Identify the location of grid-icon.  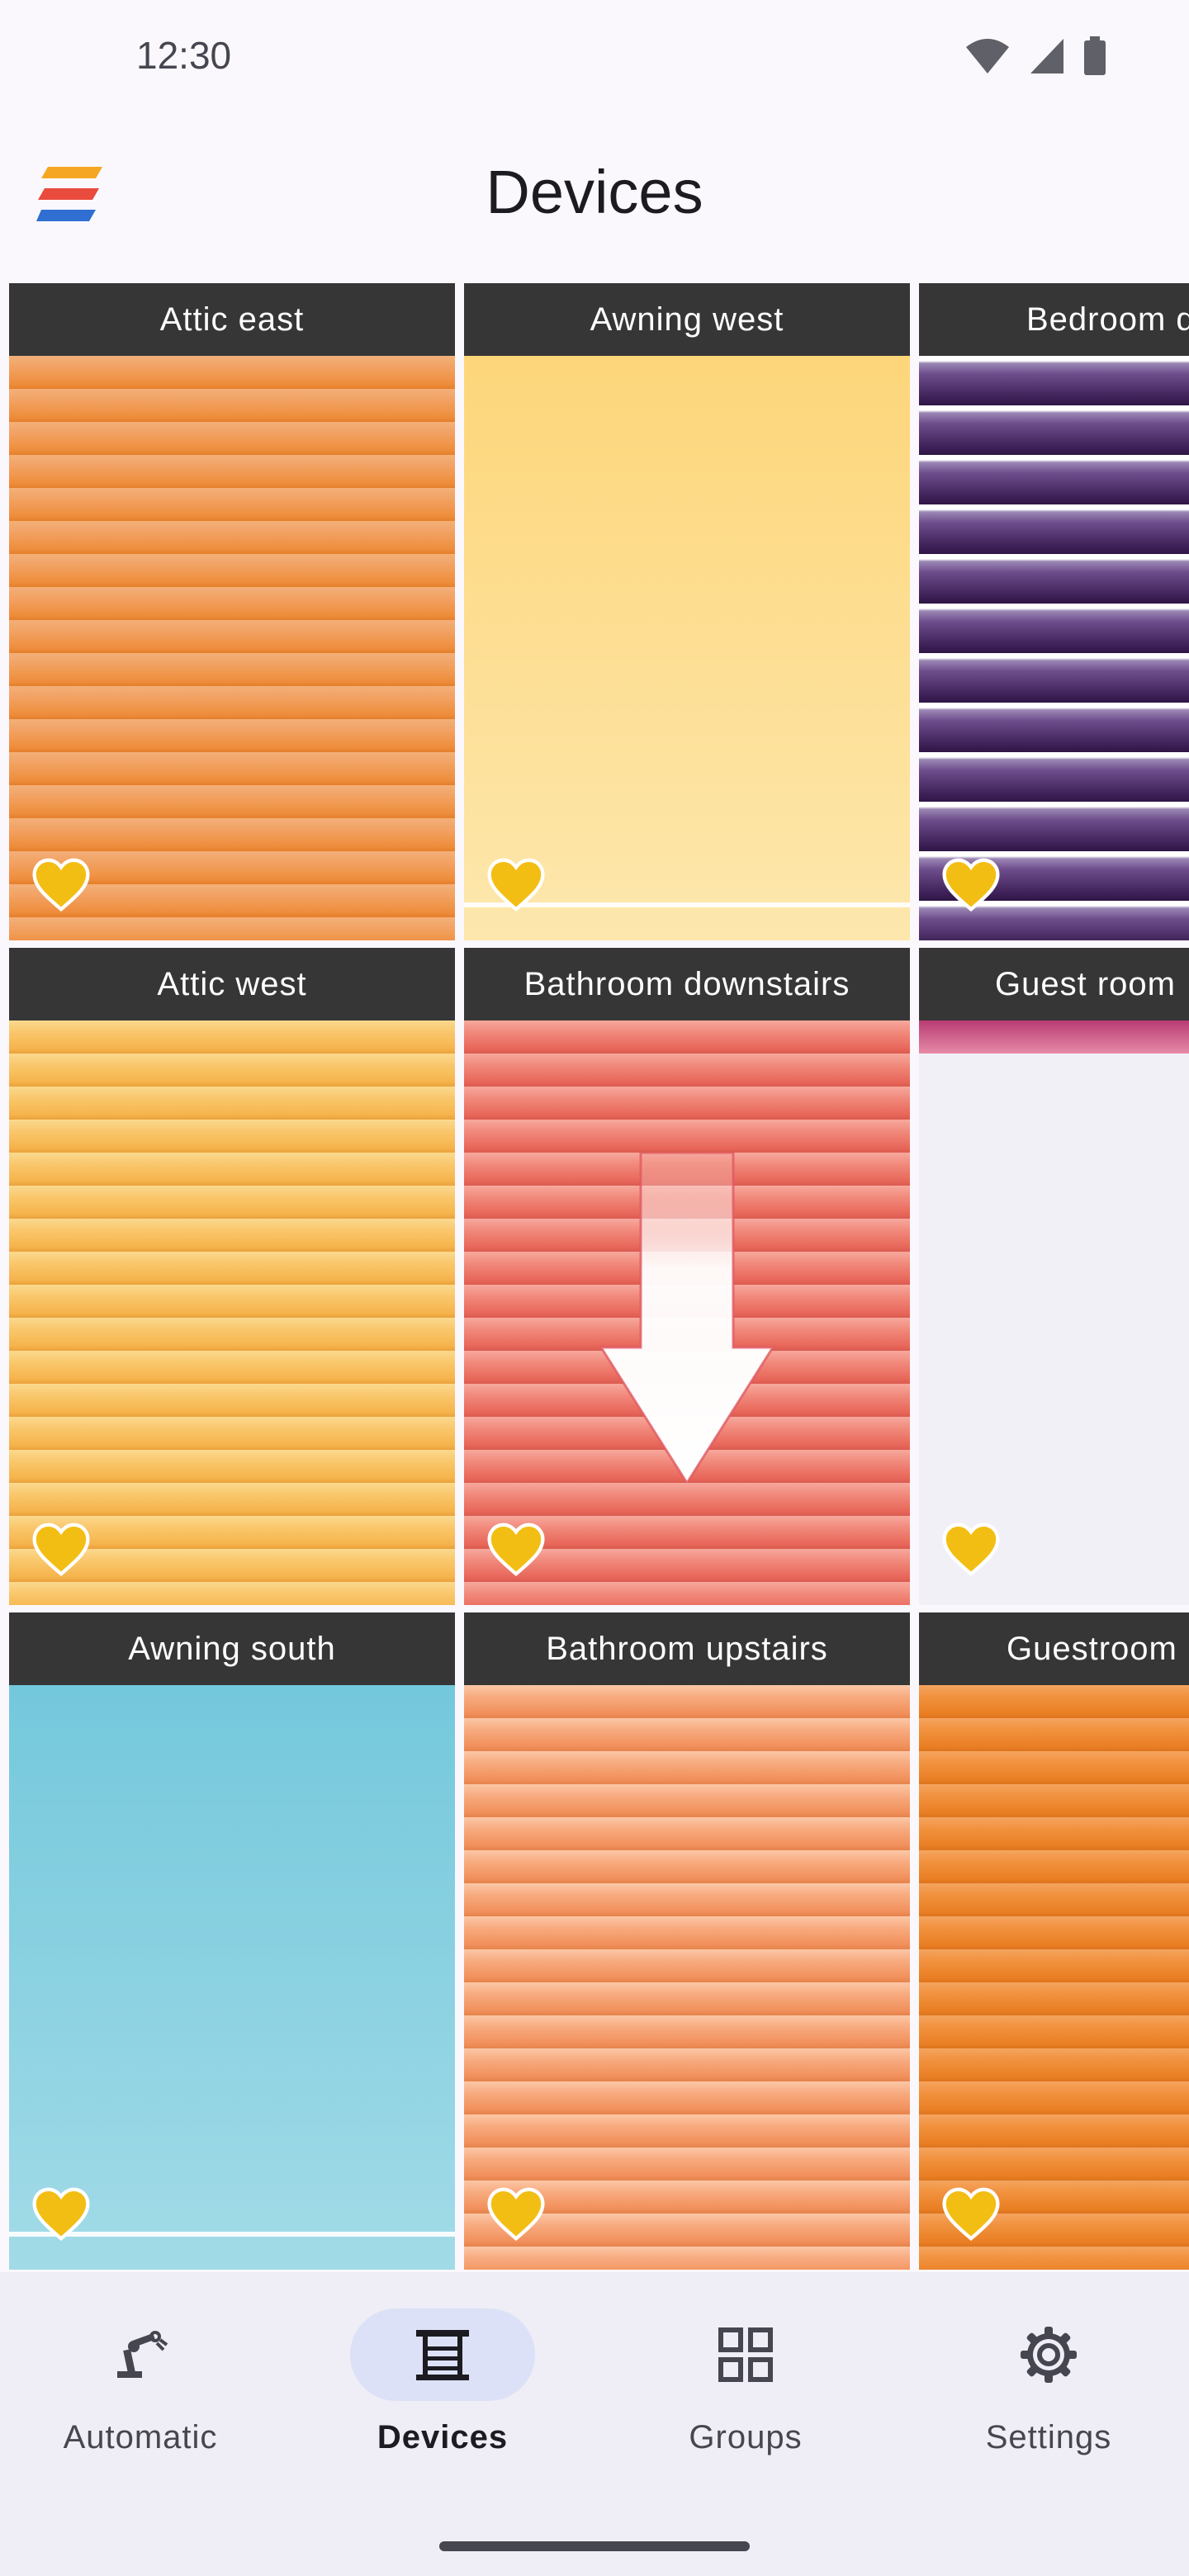
(745, 2354).